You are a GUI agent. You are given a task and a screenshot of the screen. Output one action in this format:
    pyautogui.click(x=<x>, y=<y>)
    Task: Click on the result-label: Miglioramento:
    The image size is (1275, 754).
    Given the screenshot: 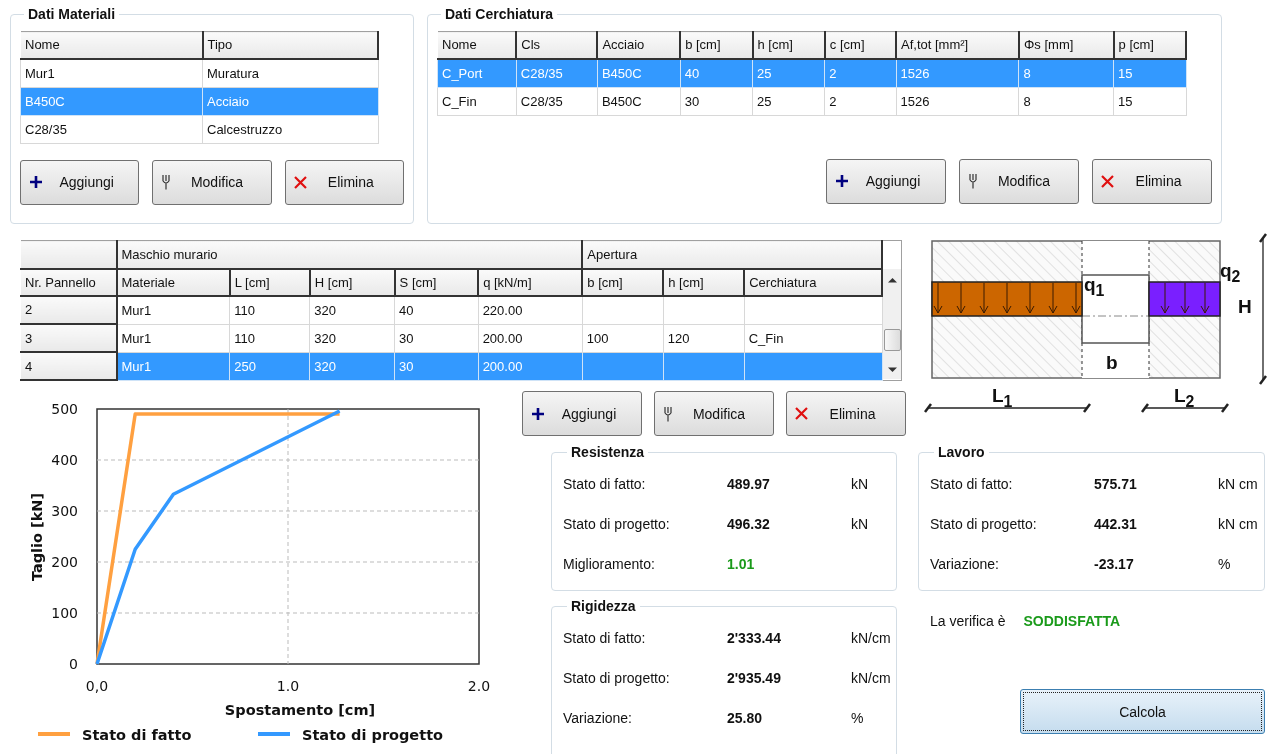 What is the action you would take?
    pyautogui.click(x=609, y=564)
    